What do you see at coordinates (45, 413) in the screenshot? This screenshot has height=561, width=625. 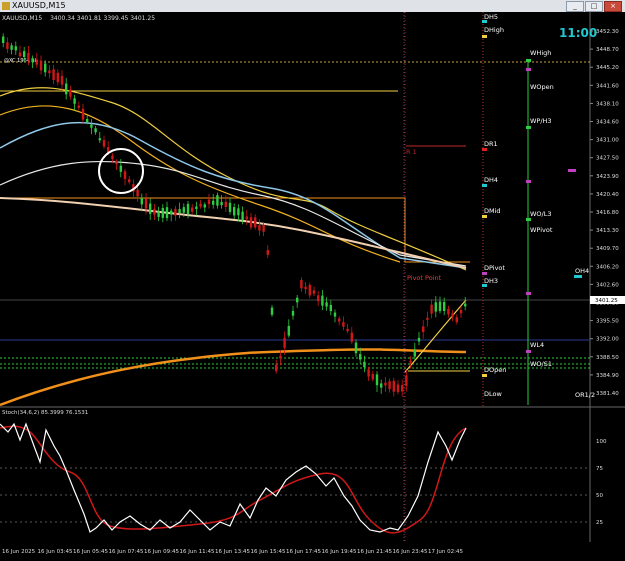 I see `stoch-label: Stoch(34,6,2) 85.3999 76.1531` at bounding box center [45, 413].